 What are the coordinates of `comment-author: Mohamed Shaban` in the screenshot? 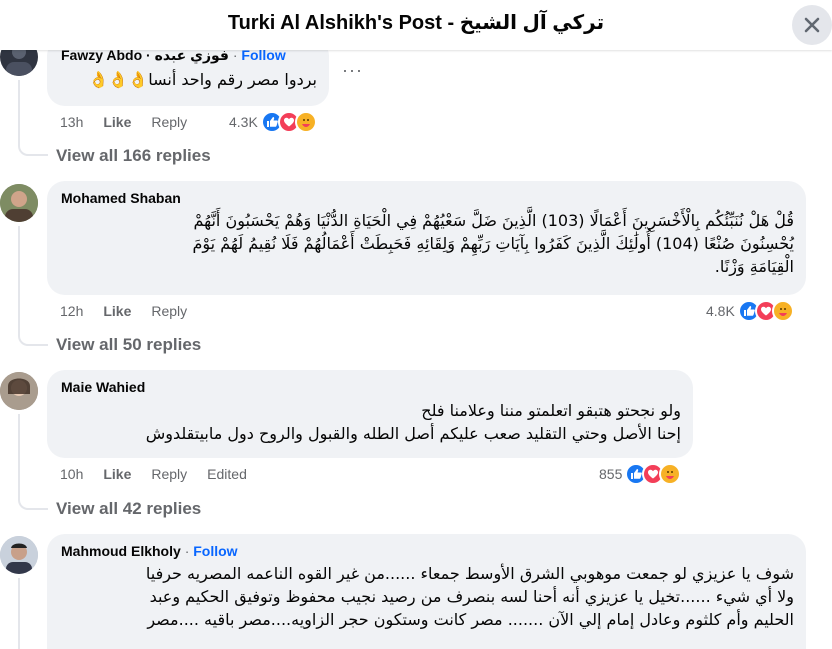 It's located at (427, 198).